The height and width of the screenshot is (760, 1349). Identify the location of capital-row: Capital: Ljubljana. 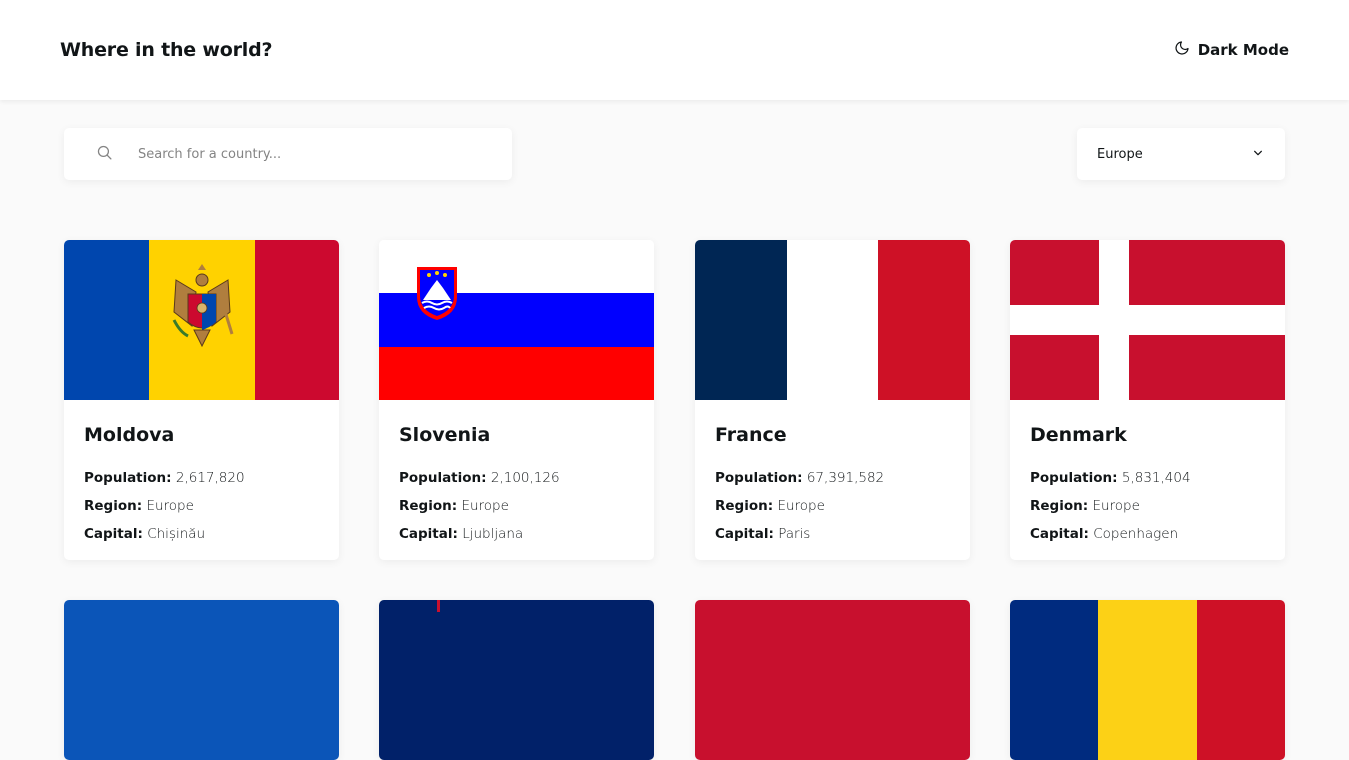
(516, 534).